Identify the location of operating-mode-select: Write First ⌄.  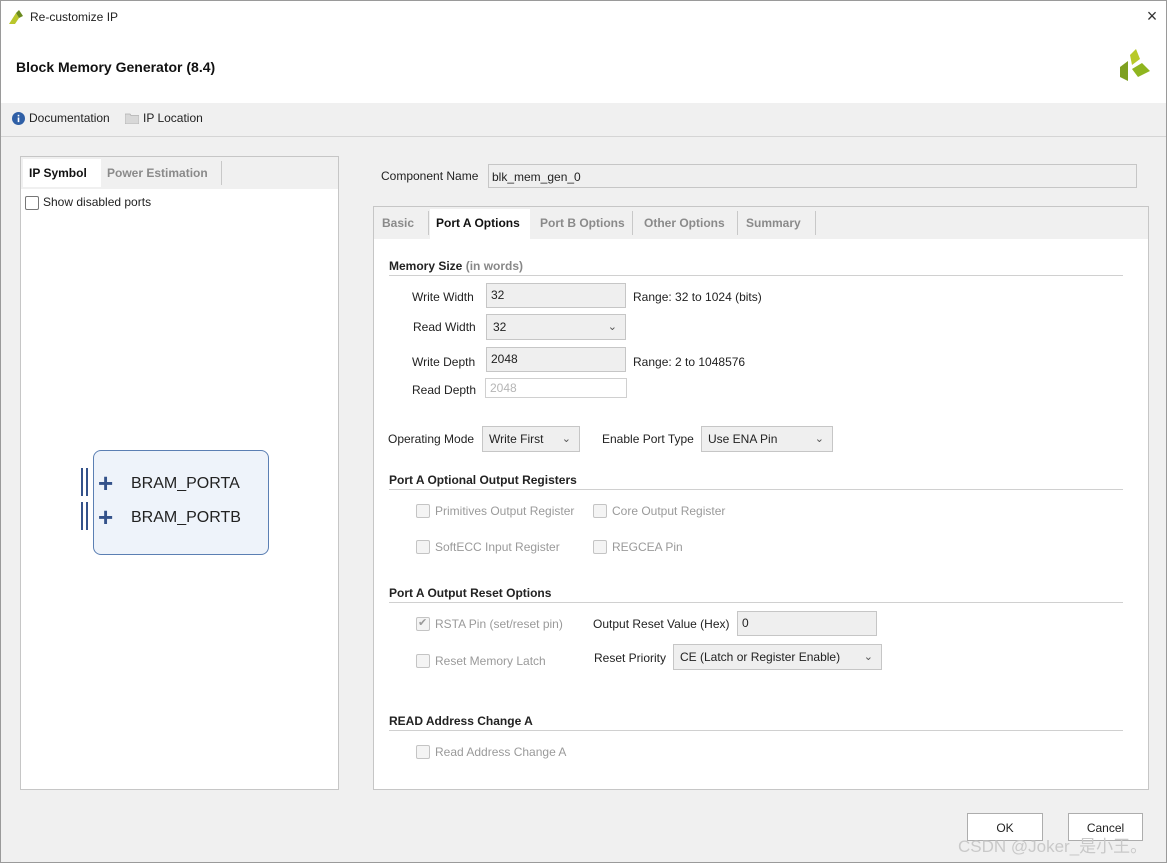
(531, 439).